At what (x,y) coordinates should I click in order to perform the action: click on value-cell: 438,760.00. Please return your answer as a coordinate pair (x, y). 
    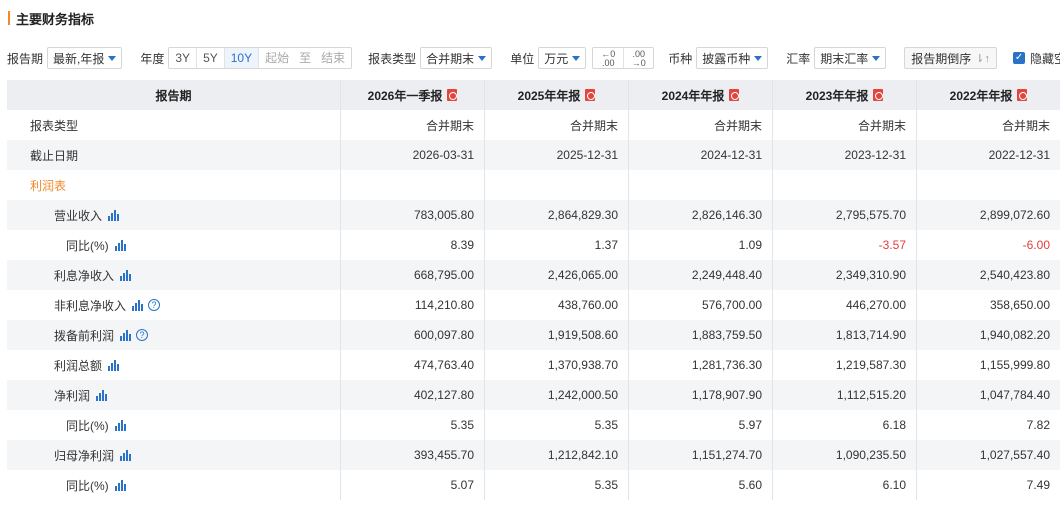
    Looking at the image, I should click on (556, 305).